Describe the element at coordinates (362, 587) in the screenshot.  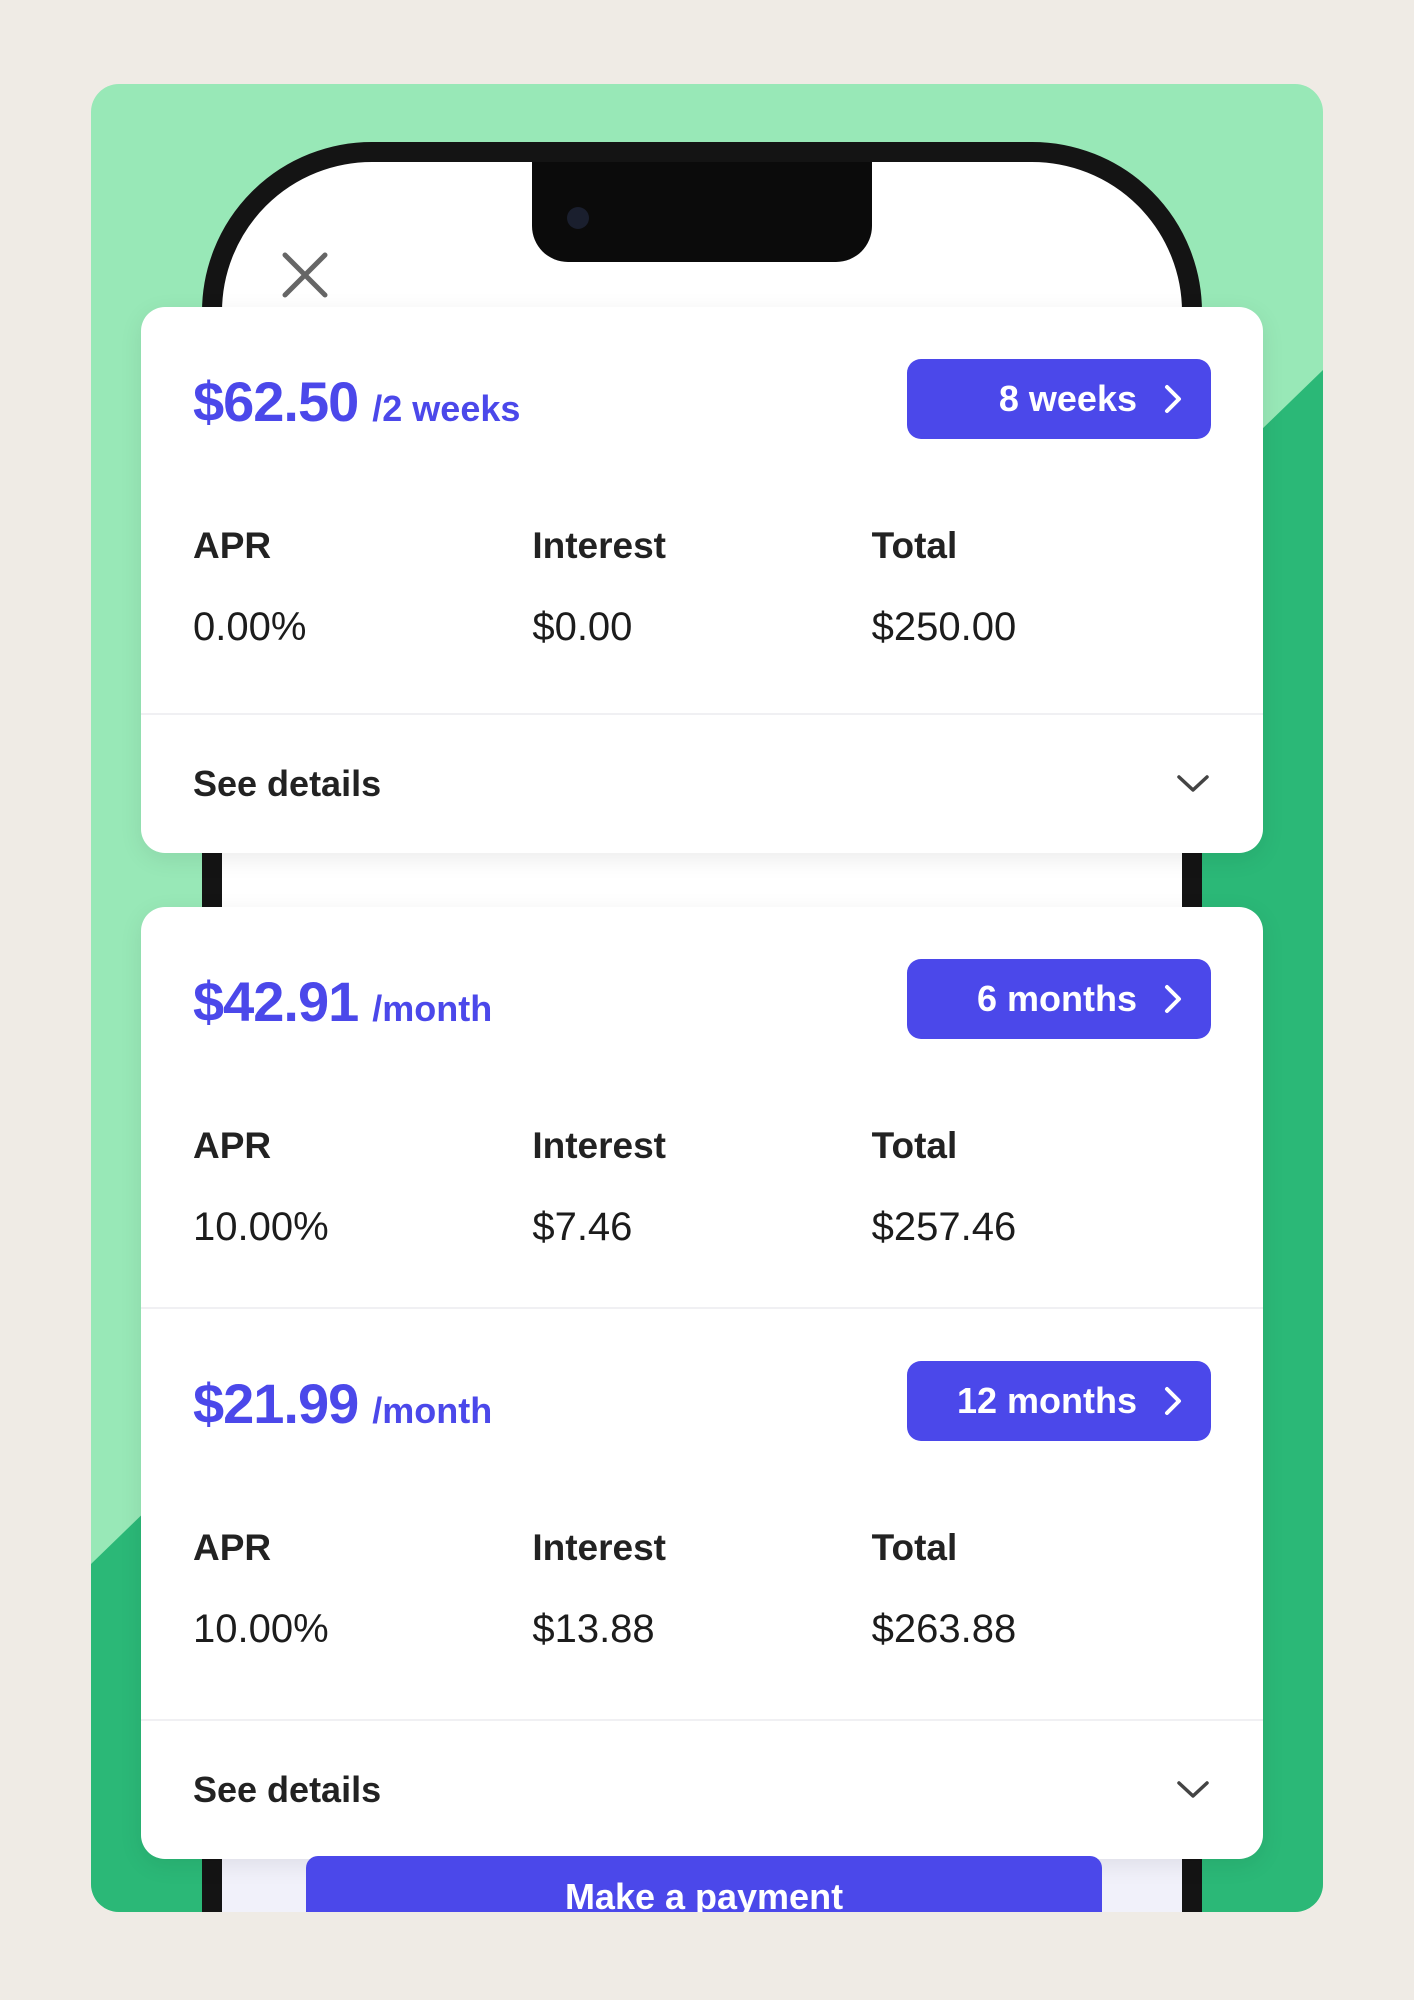
I see `apr-stat: APR 0.00%` at that location.